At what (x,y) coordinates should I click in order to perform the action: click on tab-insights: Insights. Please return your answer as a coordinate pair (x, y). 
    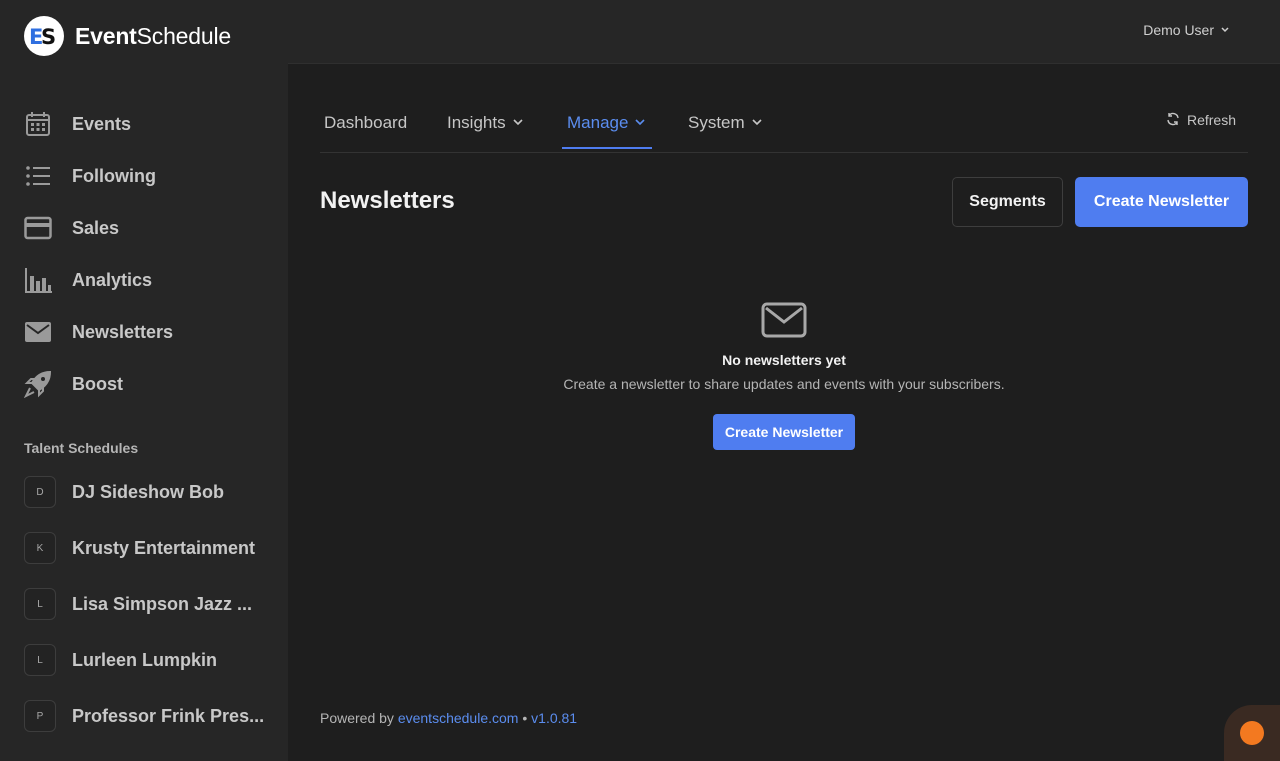
    Looking at the image, I should click on (485, 123).